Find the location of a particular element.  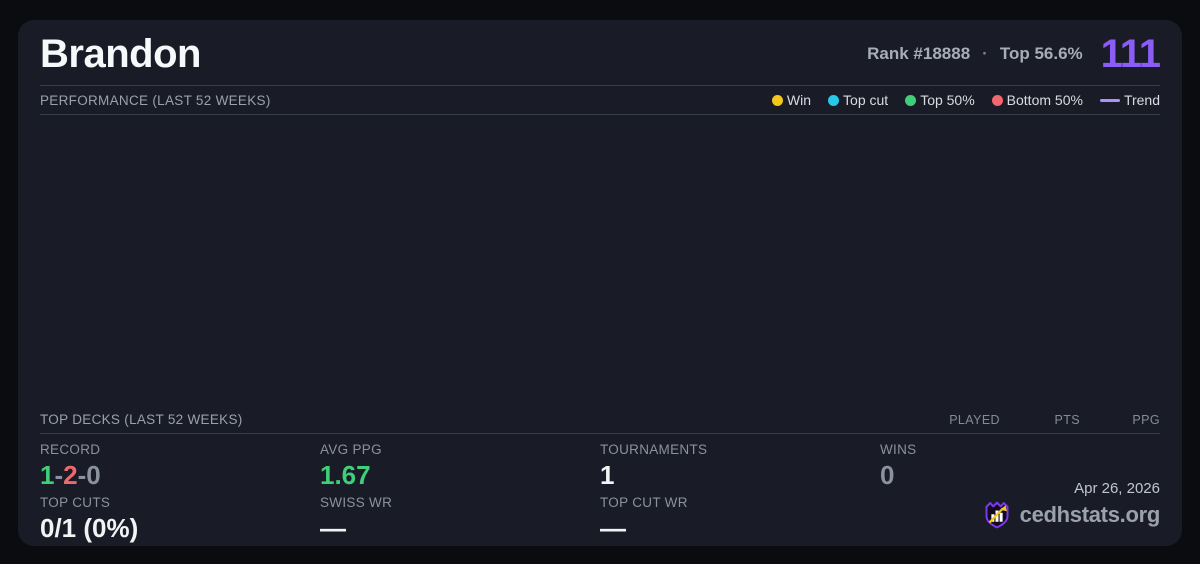

win-dot-icon is located at coordinates (777, 100).